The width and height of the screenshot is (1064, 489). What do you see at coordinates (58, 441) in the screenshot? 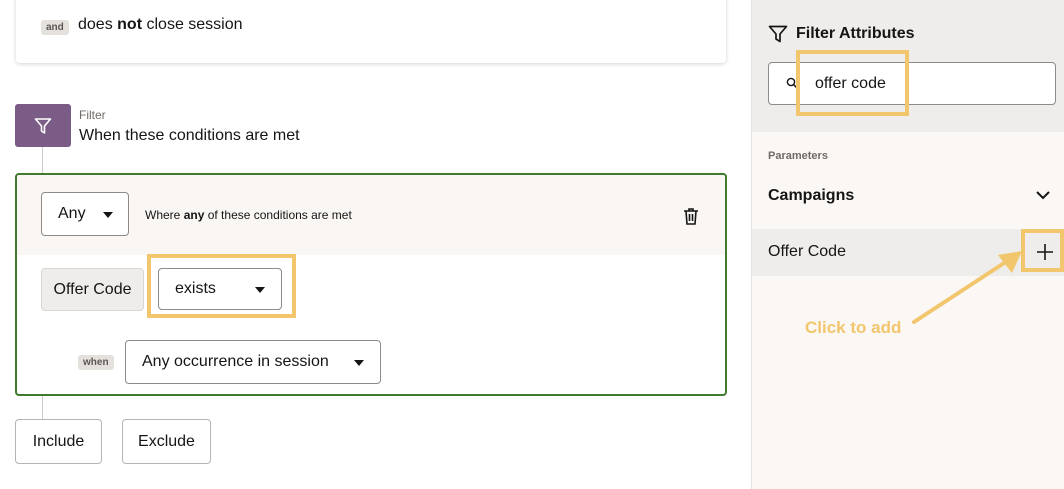
I see `include-button: Include` at bounding box center [58, 441].